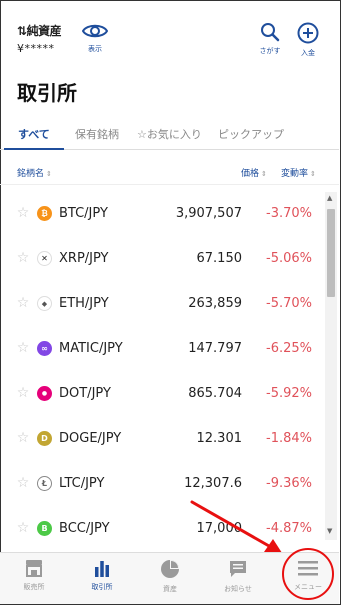 The width and height of the screenshot is (341, 605). What do you see at coordinates (289, 483) in the screenshot?
I see `change-rate: -9.36%` at bounding box center [289, 483].